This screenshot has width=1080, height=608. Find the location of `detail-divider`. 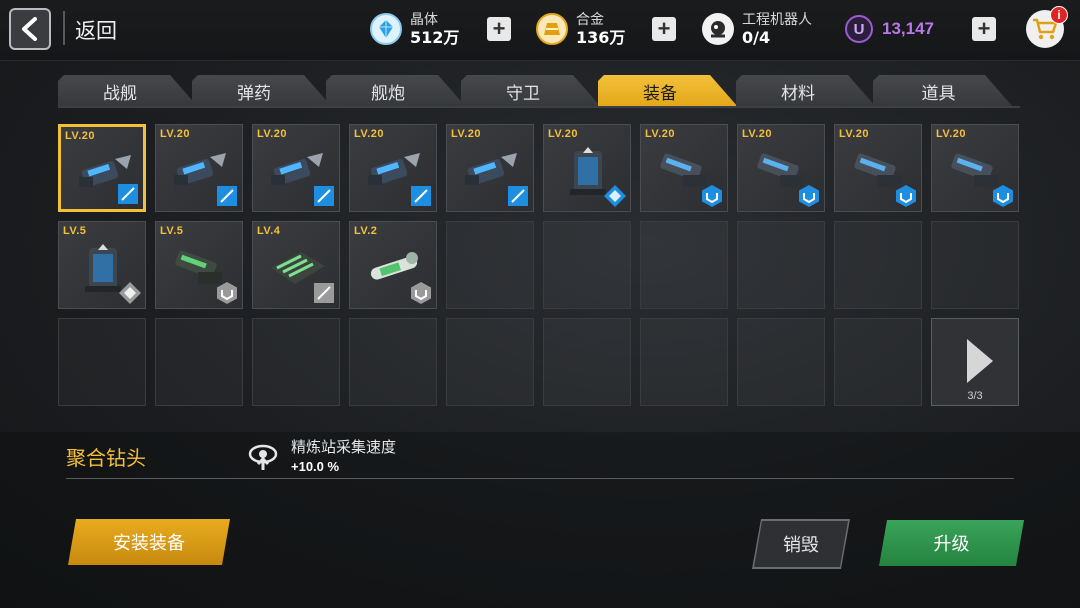

detail-divider is located at coordinates (540, 478).